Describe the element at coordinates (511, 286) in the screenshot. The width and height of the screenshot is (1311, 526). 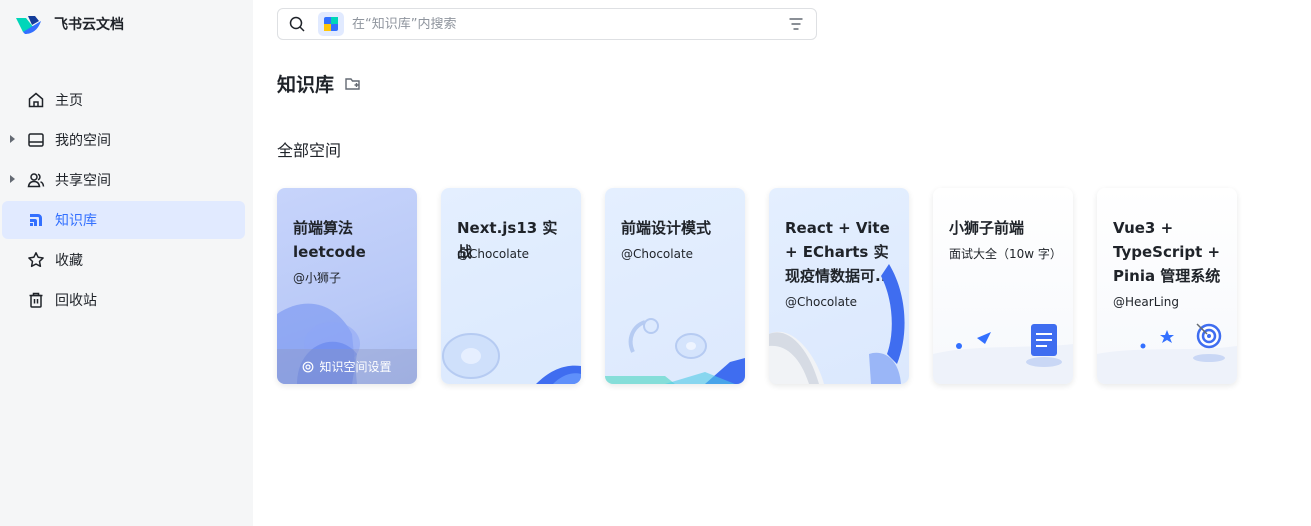
I see `space-card: Next.js13 实战 @Chocolate` at that location.